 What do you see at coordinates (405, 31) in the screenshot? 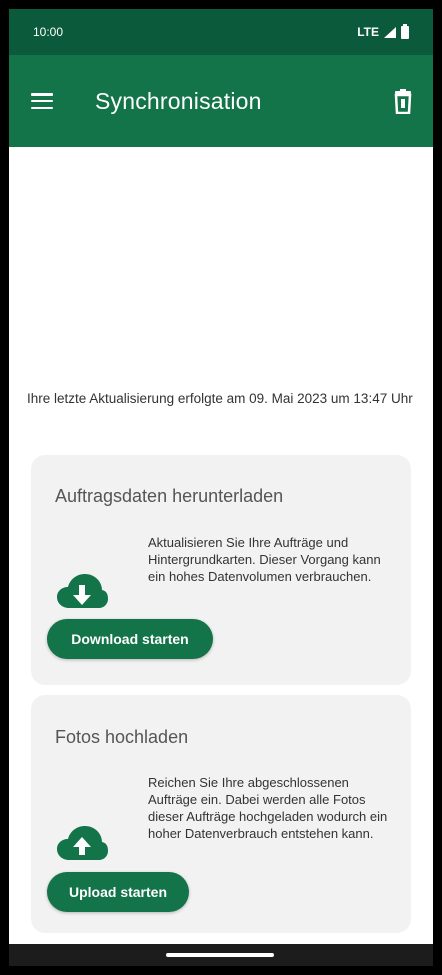
I see `battery-icon` at bounding box center [405, 31].